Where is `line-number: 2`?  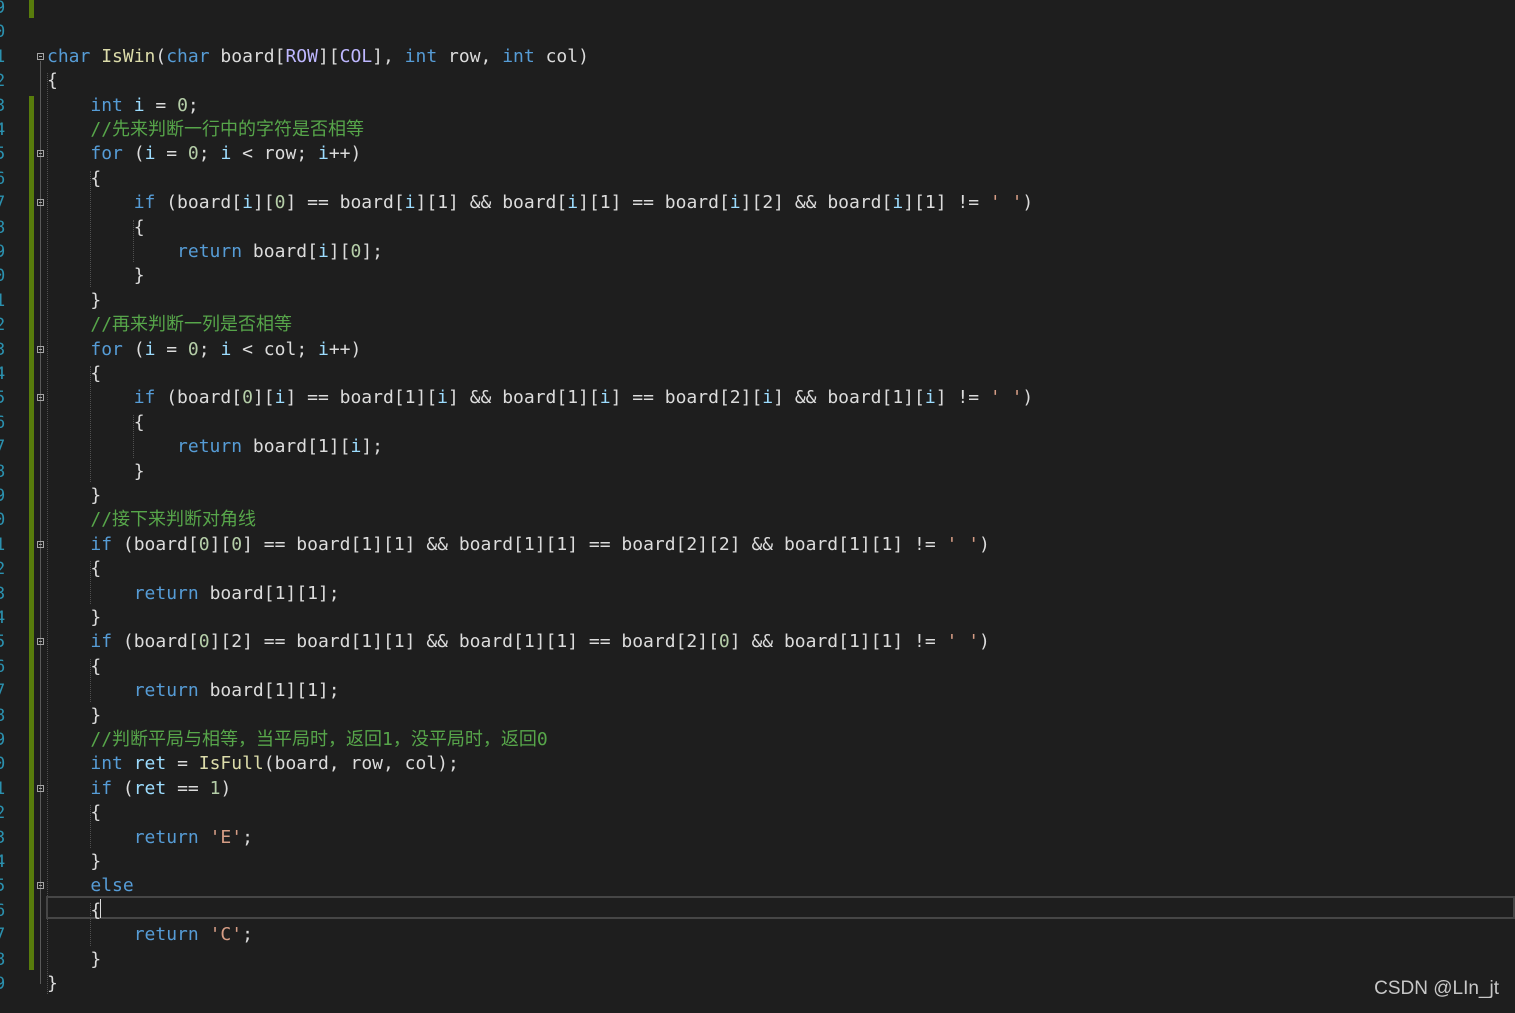 line-number: 2 is located at coordinates (3, 81).